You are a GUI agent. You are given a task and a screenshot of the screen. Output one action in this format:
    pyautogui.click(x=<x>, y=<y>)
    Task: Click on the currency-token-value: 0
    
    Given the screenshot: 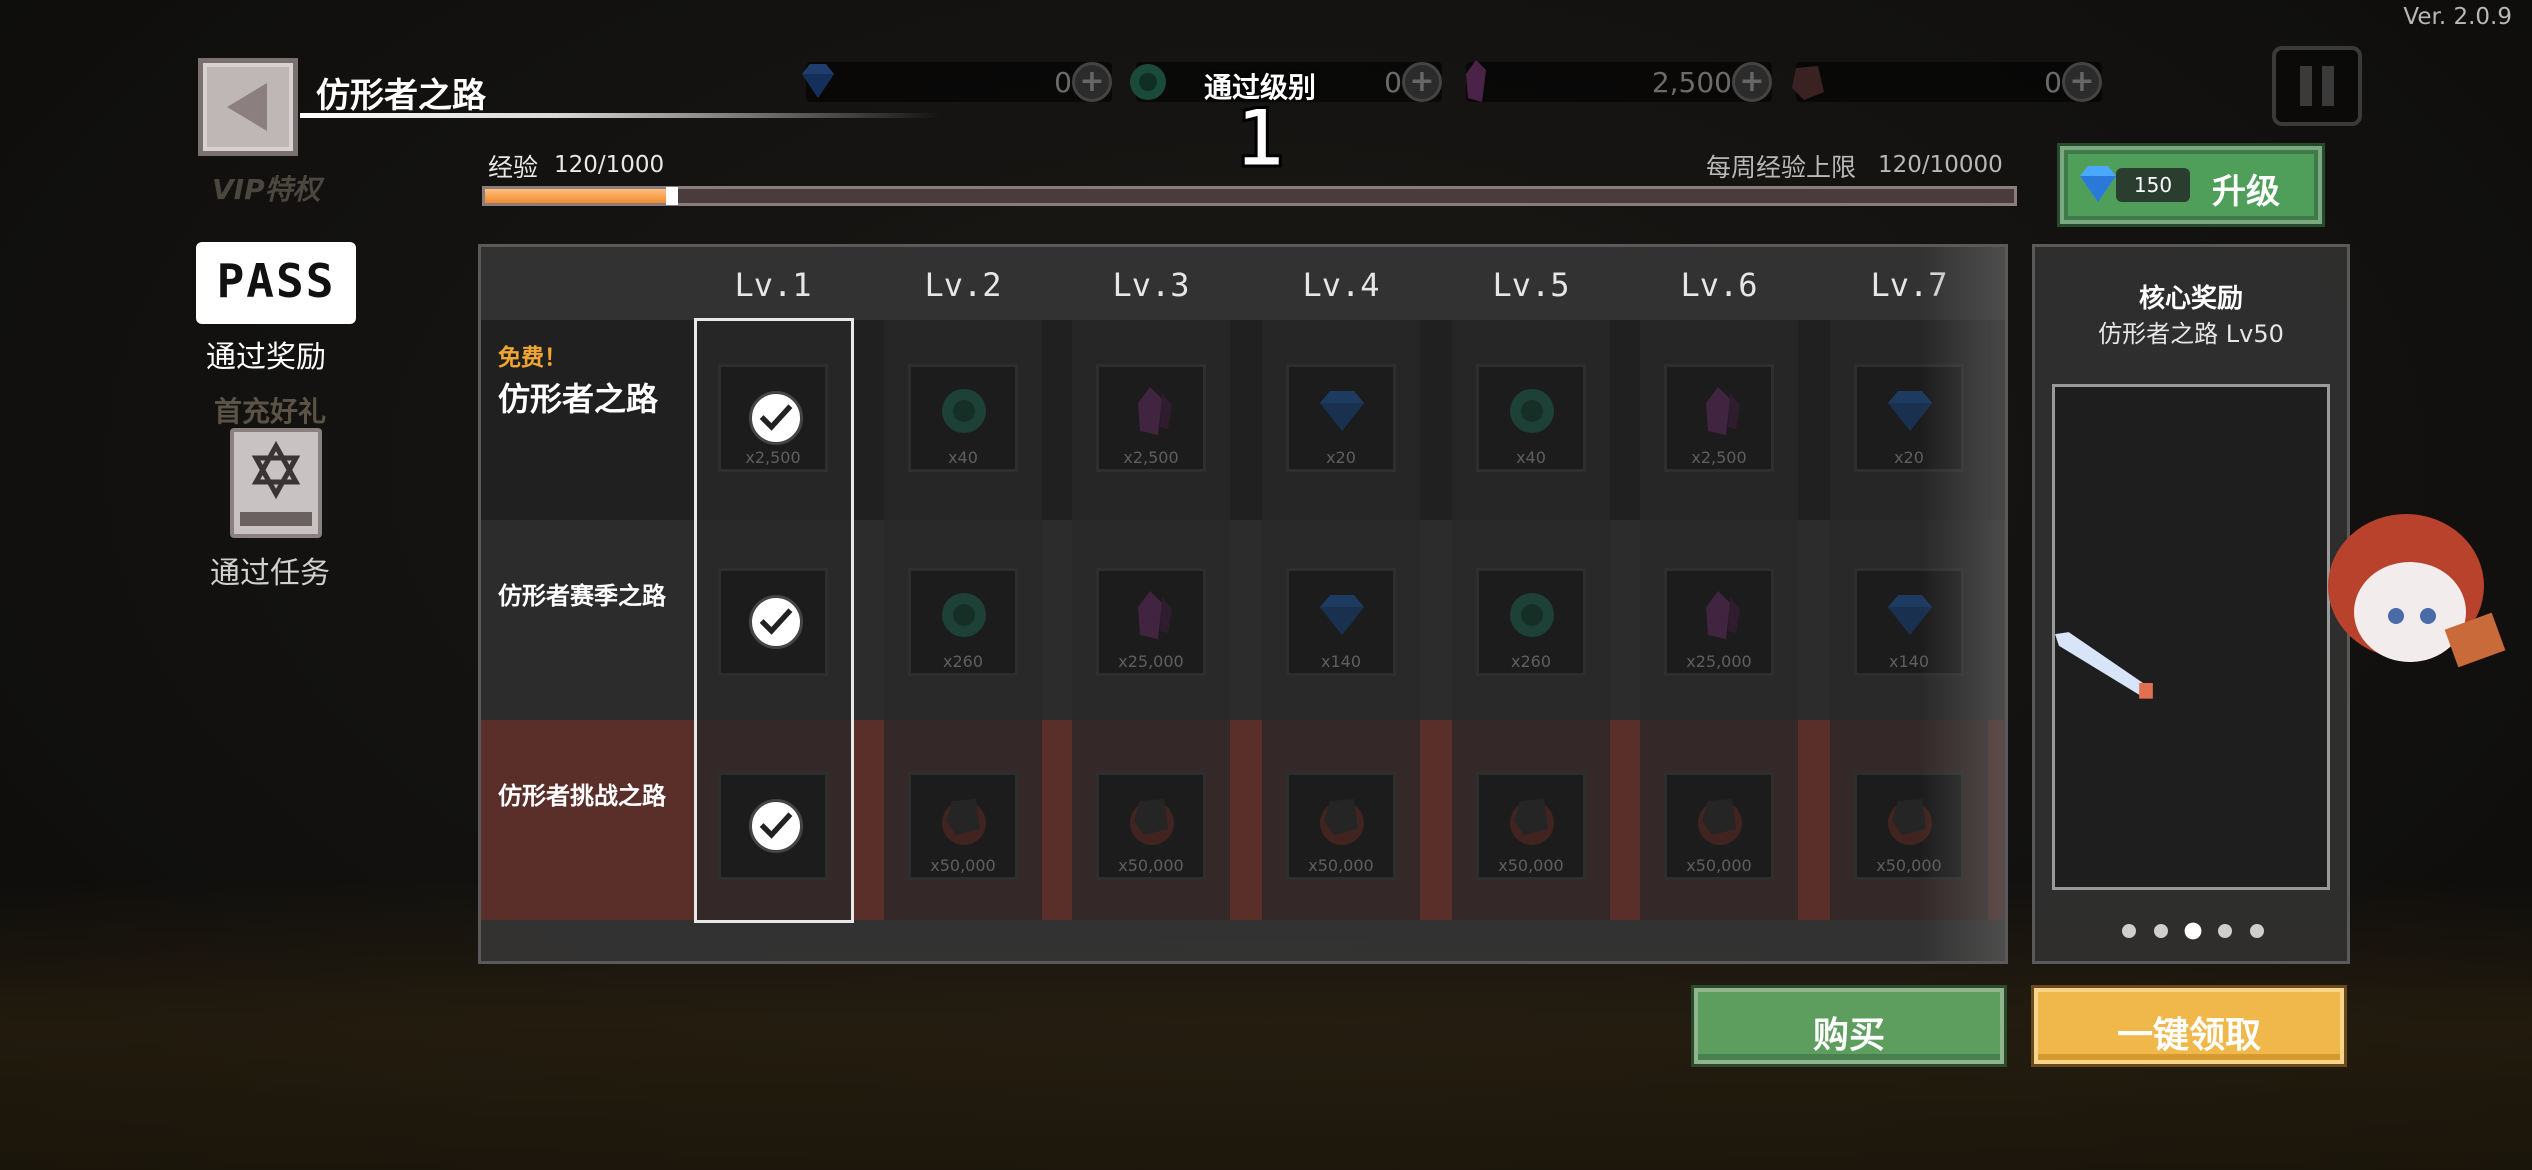 What is the action you would take?
    pyautogui.click(x=1393, y=82)
    